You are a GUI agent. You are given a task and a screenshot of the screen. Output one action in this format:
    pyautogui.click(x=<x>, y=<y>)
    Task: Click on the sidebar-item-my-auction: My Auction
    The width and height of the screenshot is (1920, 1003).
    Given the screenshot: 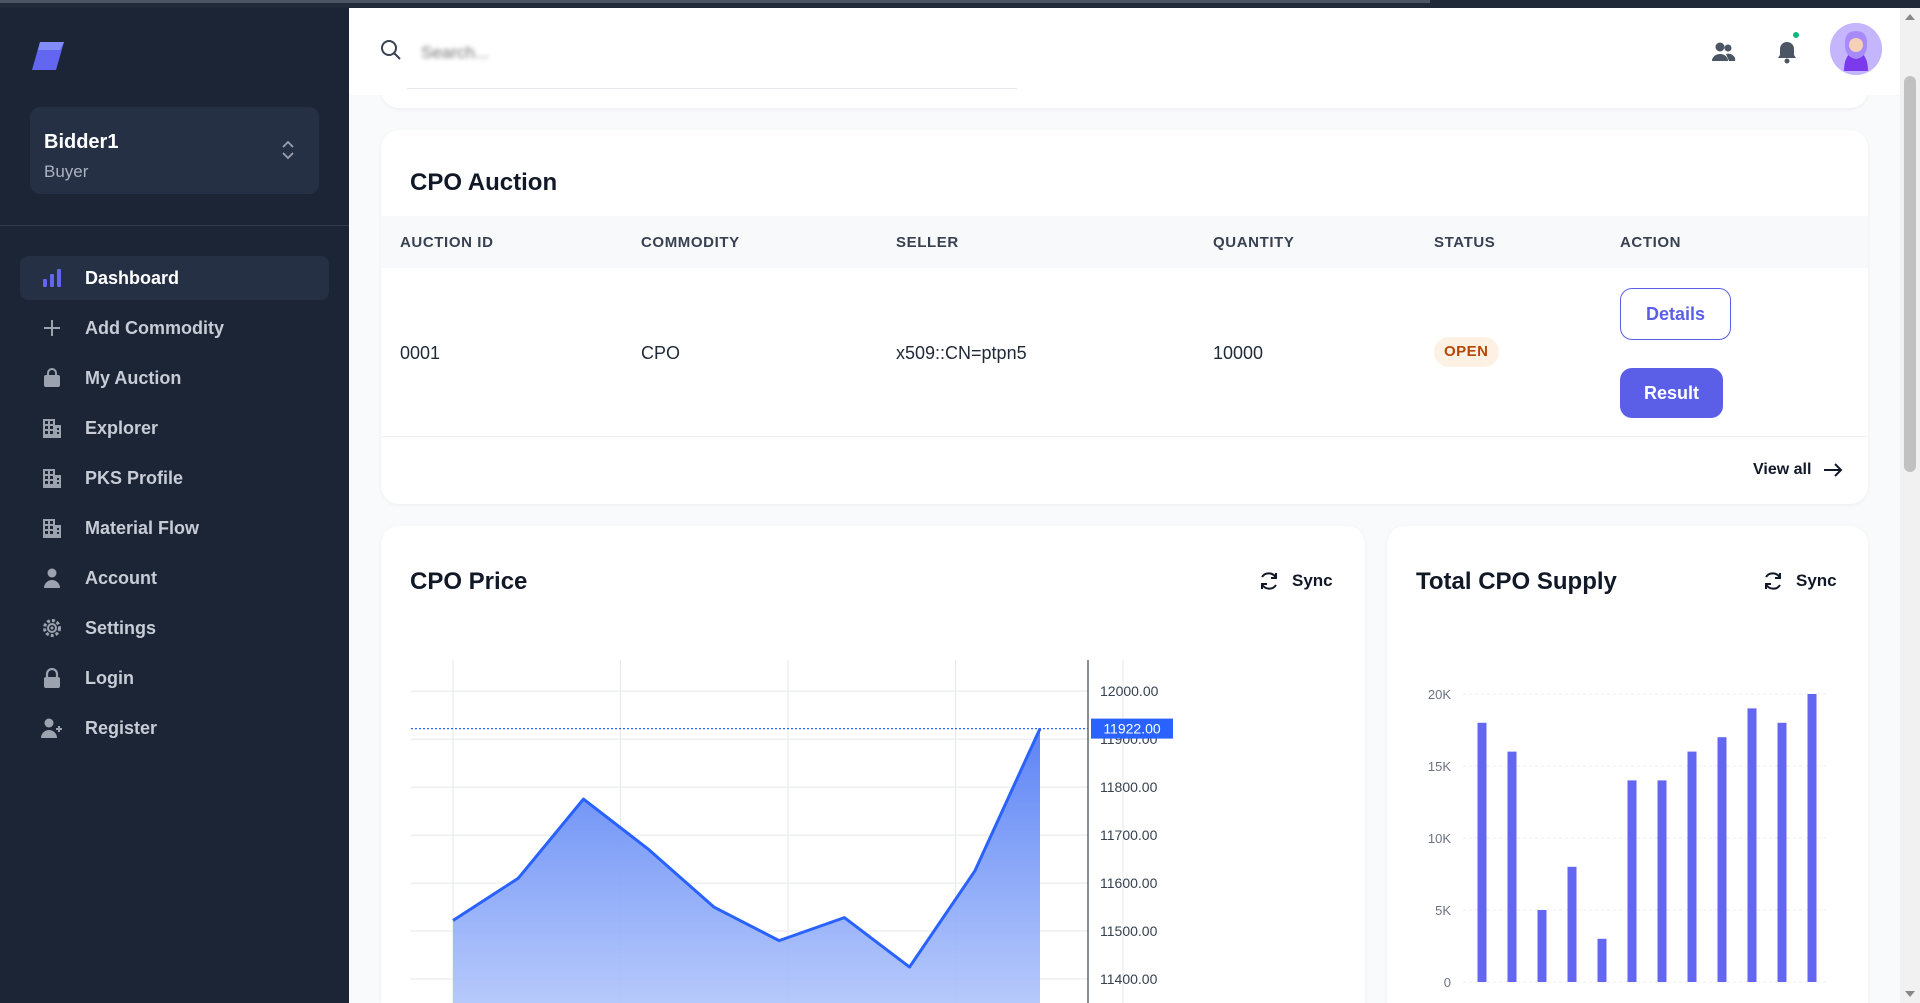 What is the action you would take?
    pyautogui.click(x=174, y=378)
    